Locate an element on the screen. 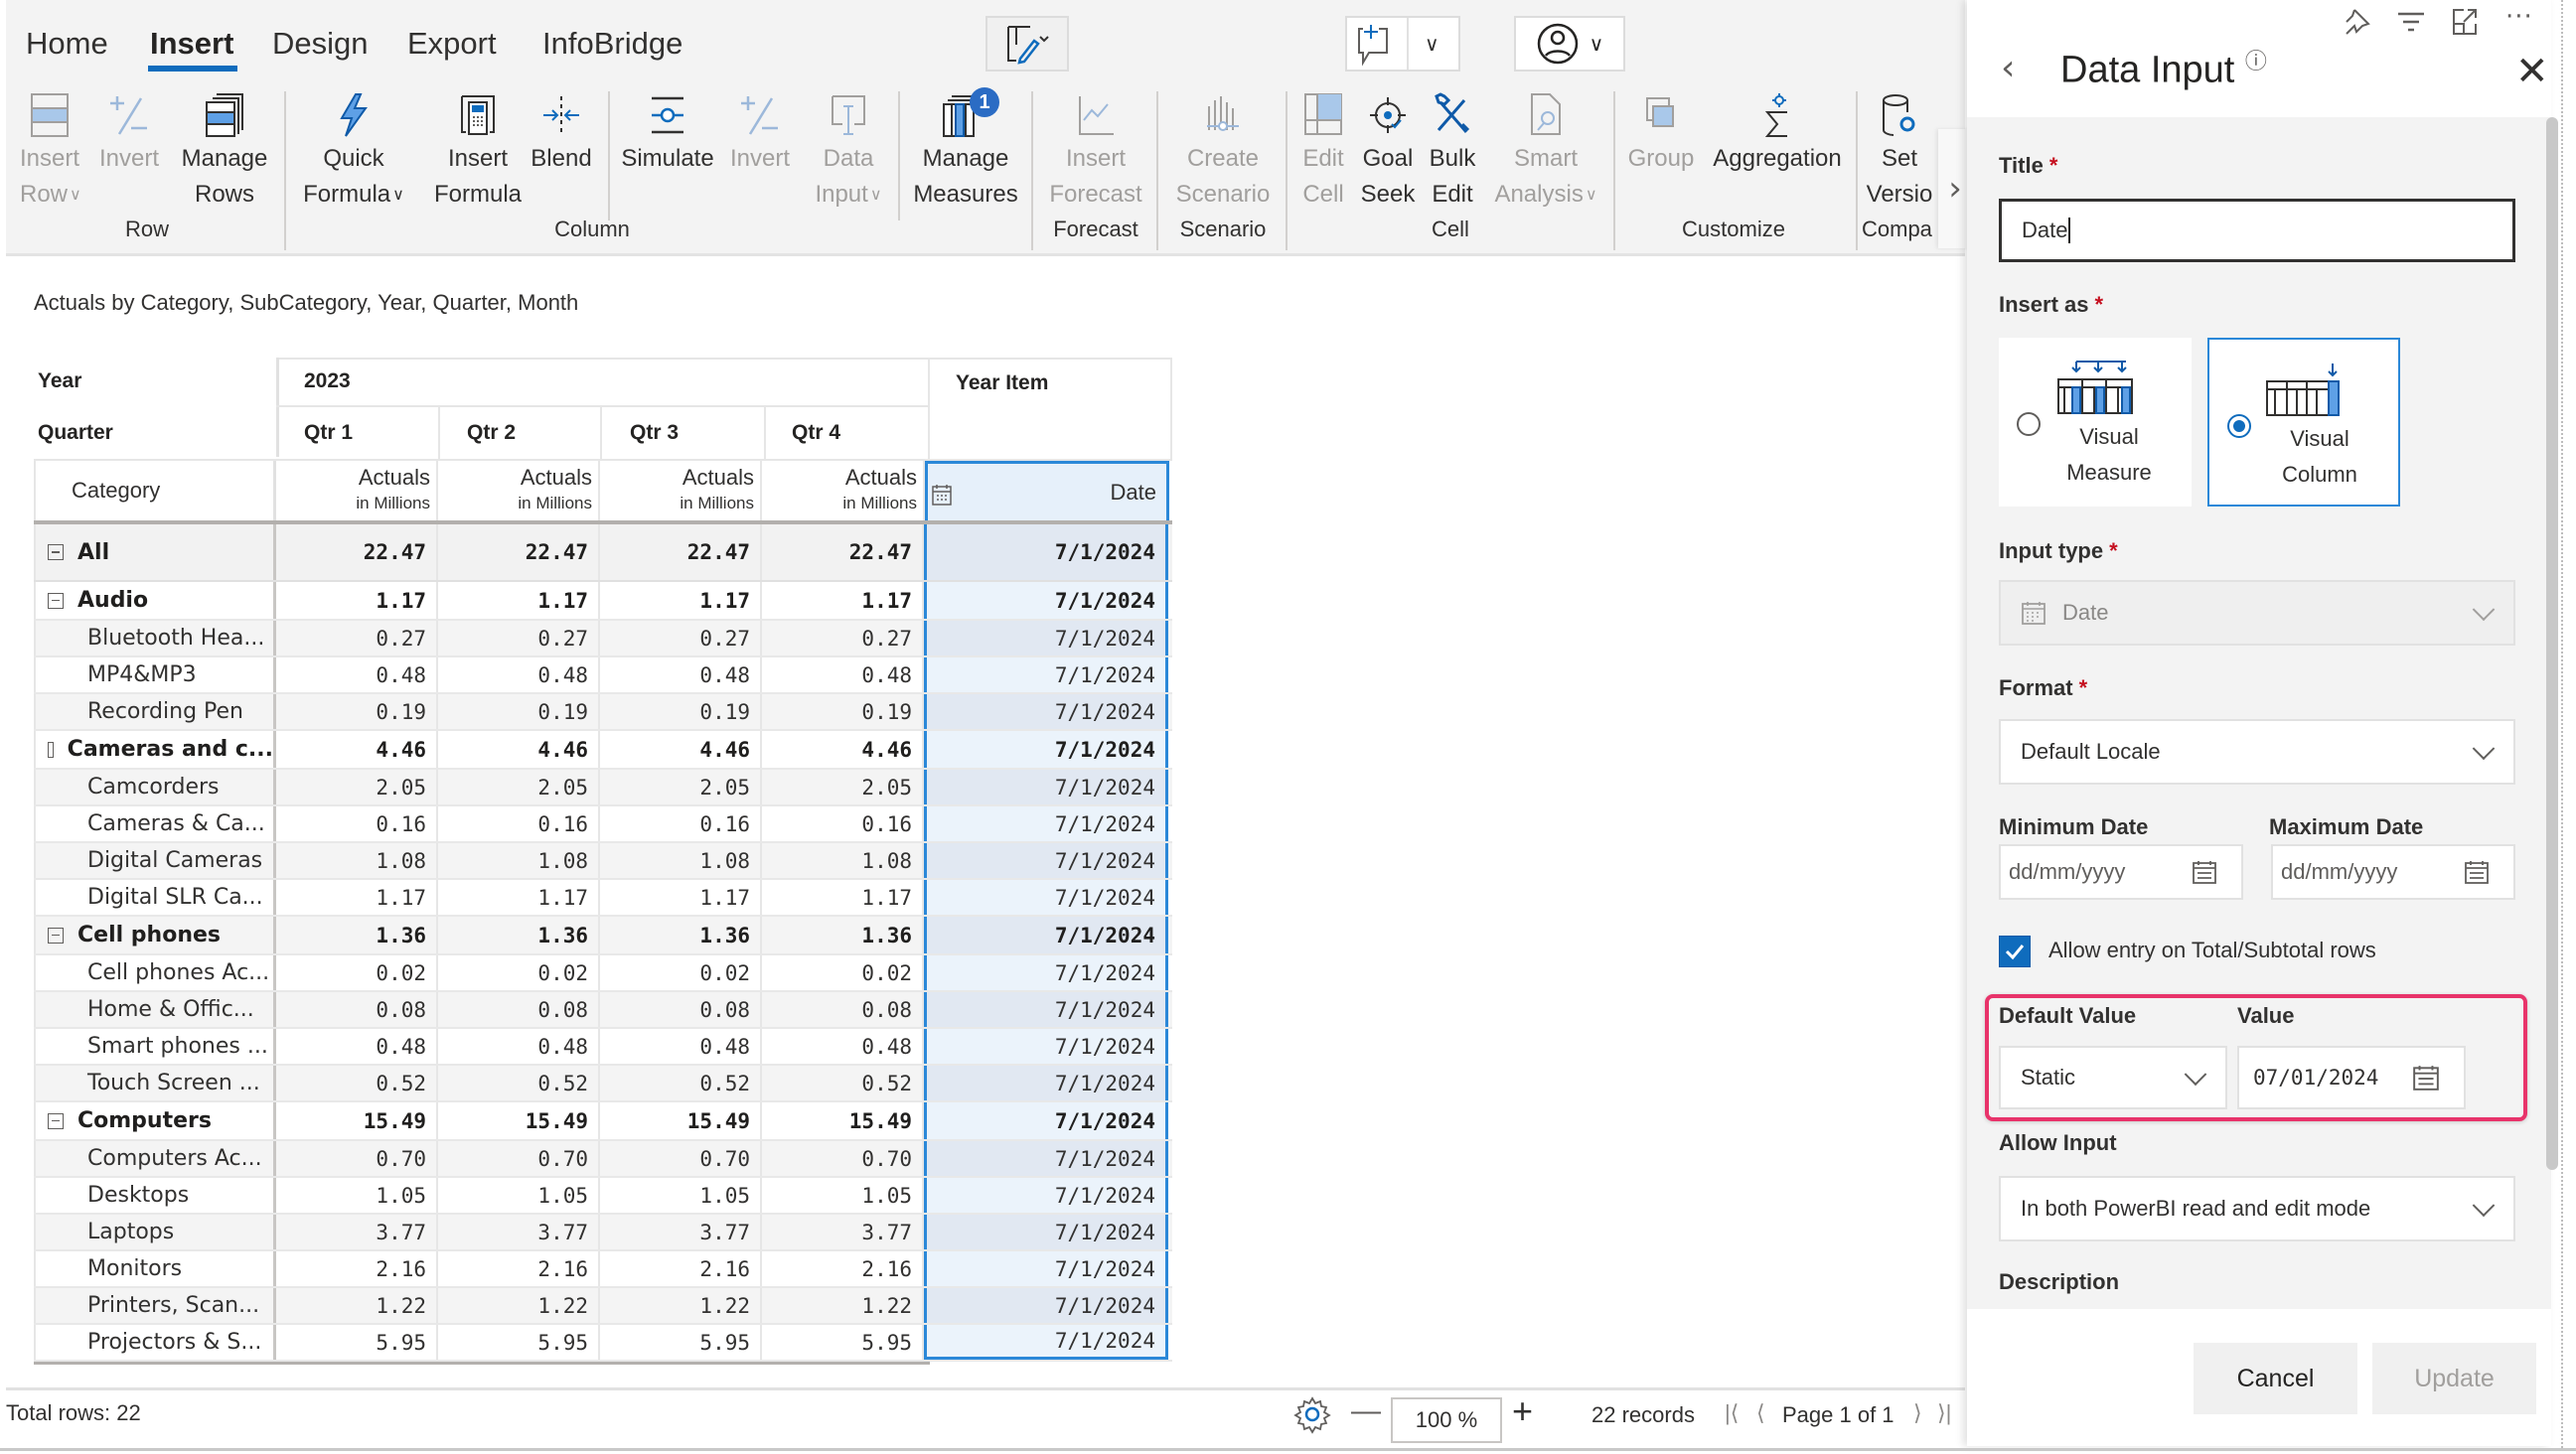 The height and width of the screenshot is (1454, 2576). value-cell: 3.77 is located at coordinates (519, 1232).